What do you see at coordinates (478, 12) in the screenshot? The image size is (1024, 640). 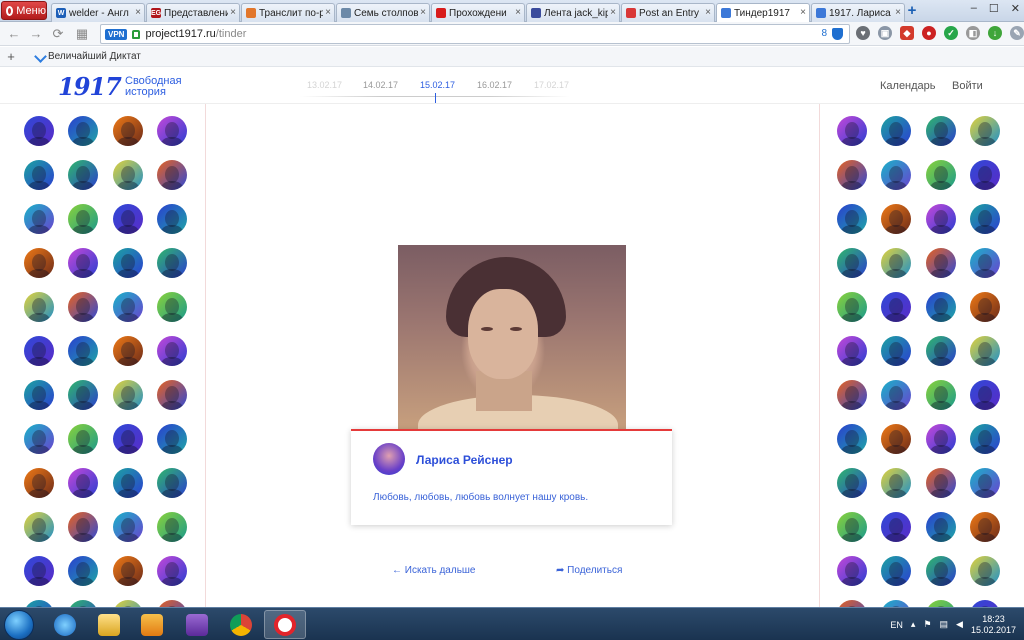 I see `tab: Прохождени ×` at bounding box center [478, 12].